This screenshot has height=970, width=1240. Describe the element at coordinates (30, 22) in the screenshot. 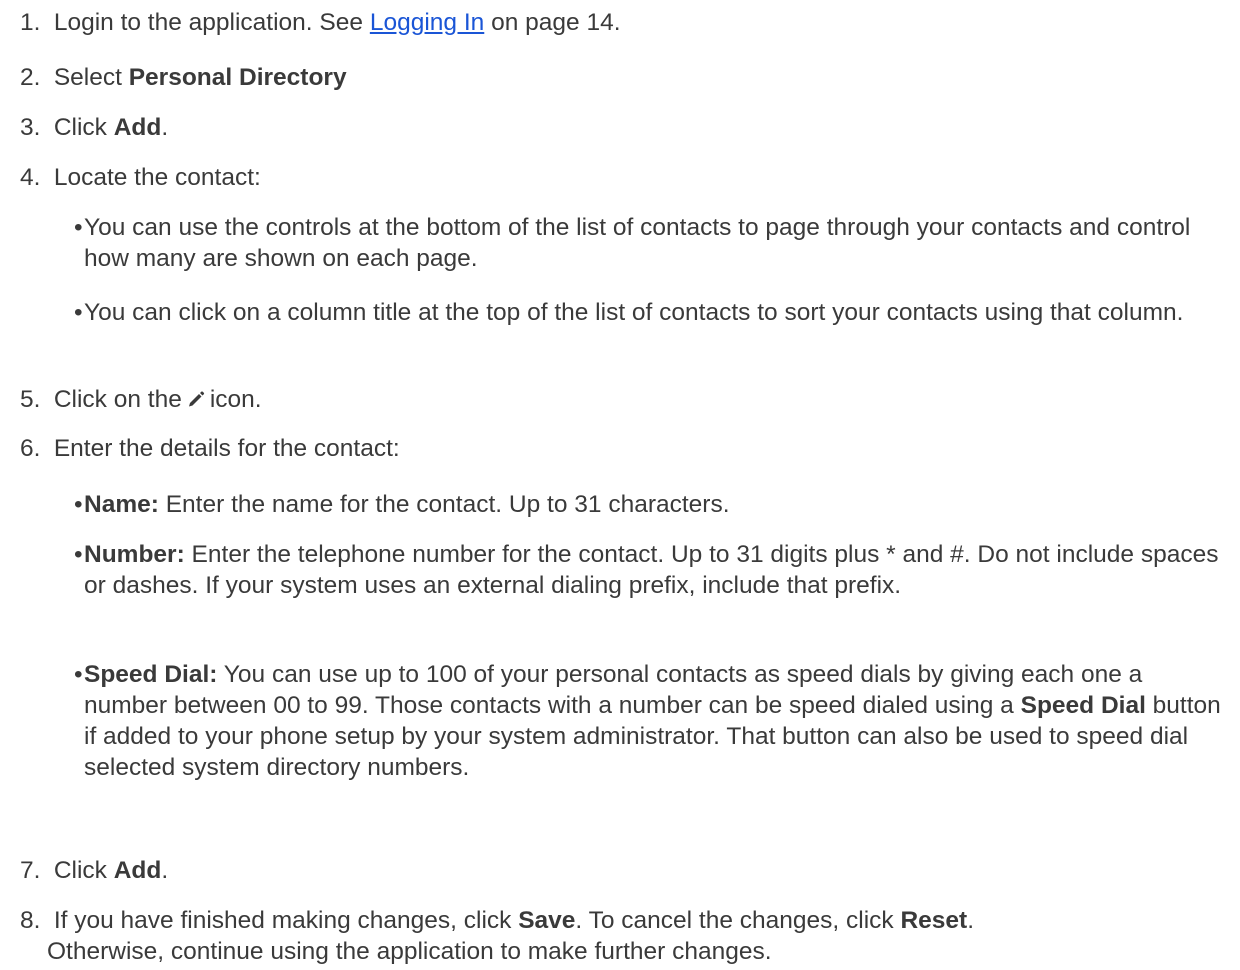

I see `step-number: 1.` at that location.